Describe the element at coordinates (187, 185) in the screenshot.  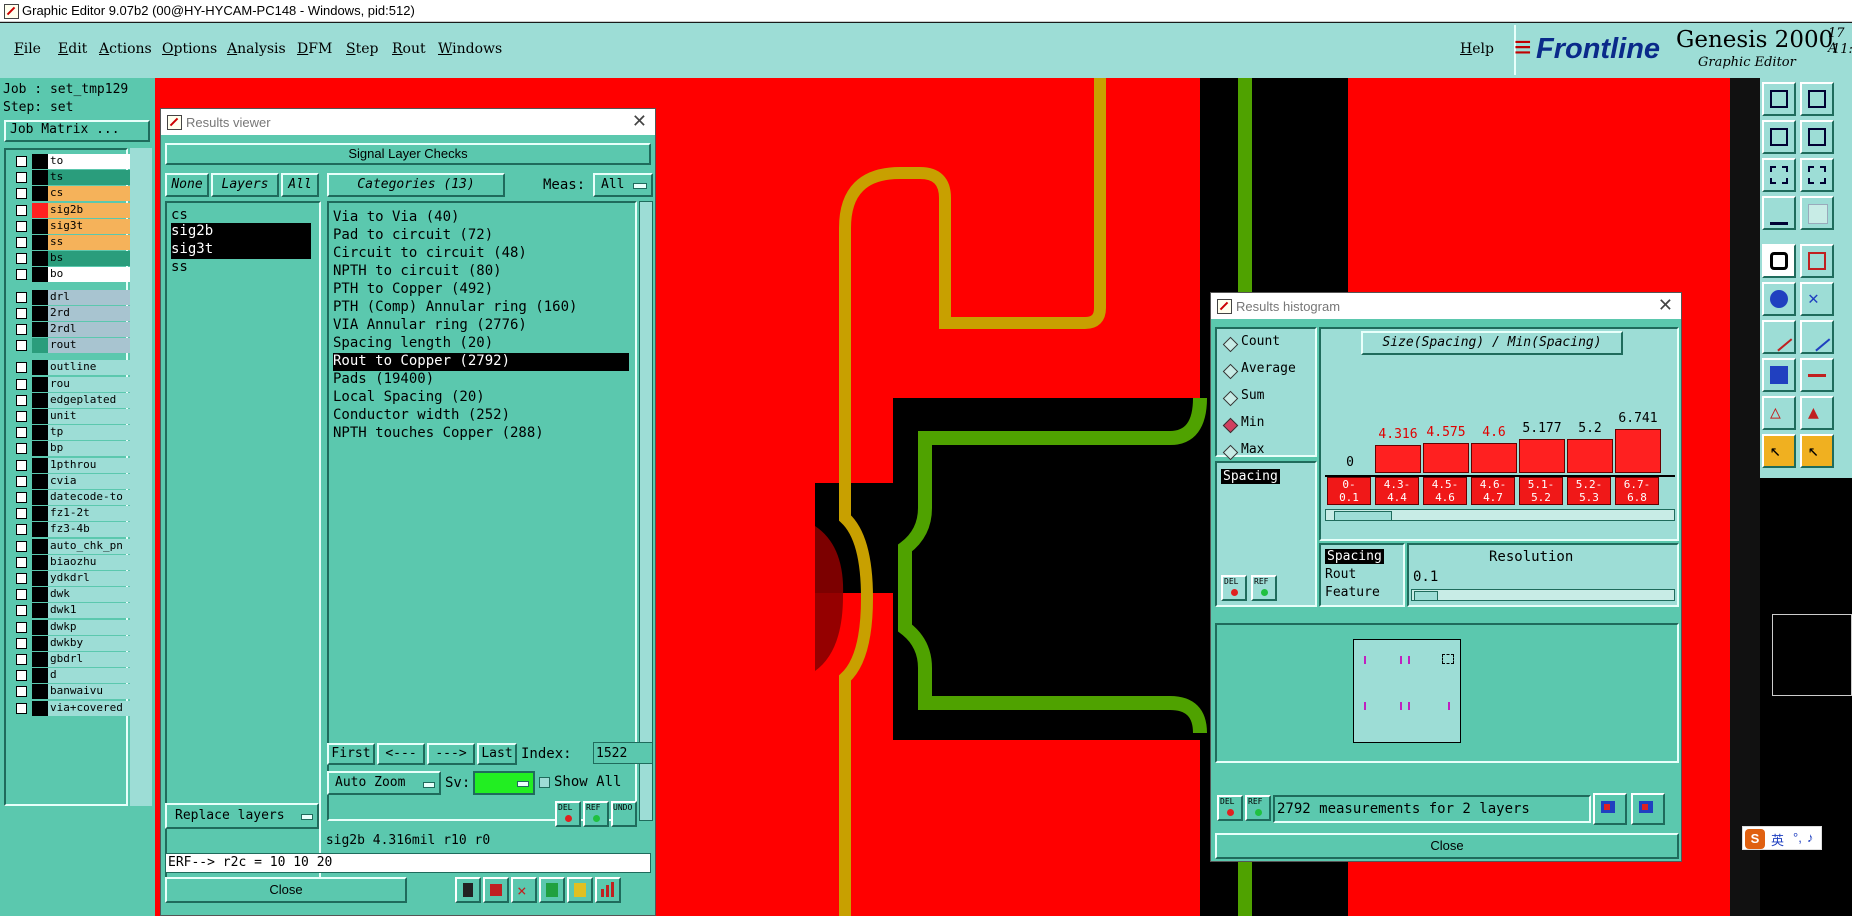
I see `none-button: None` at that location.